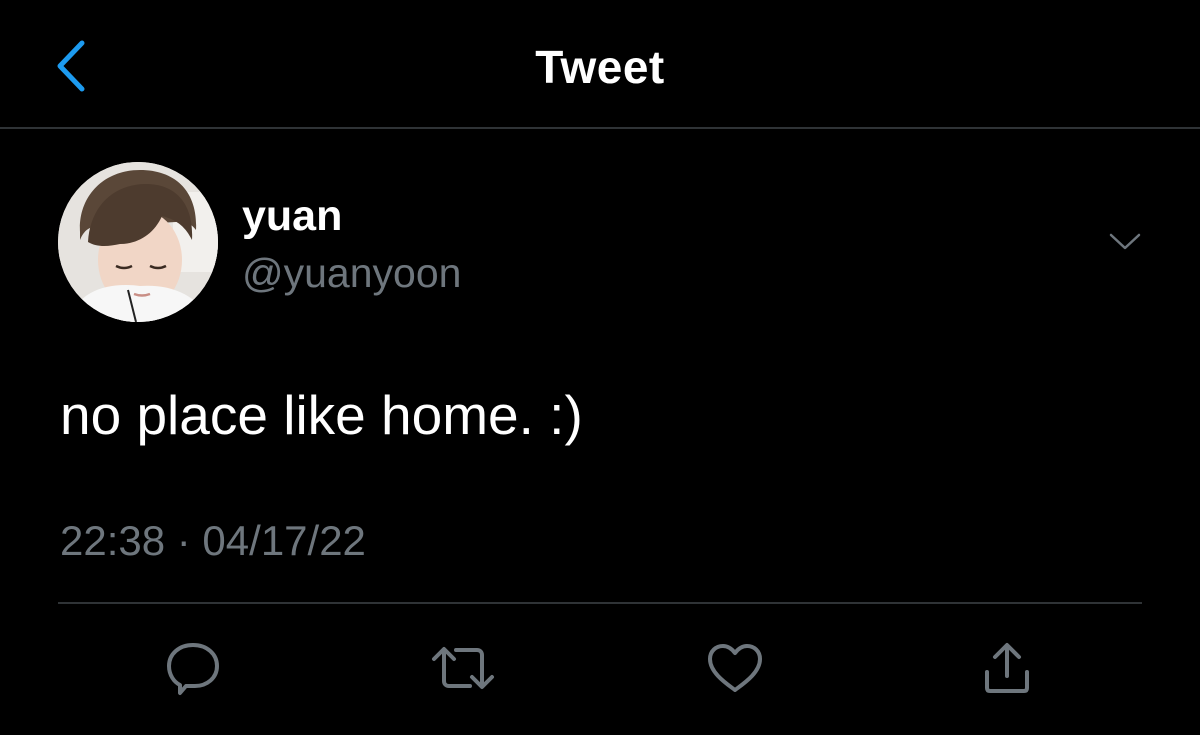 Image resolution: width=1200 pixels, height=735 pixels. I want to click on tweet-text: no place like home. :), so click(321, 415).